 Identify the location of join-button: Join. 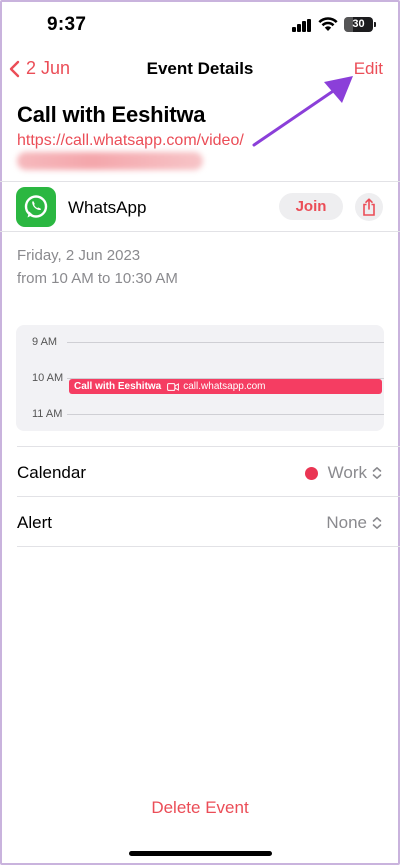
(311, 206).